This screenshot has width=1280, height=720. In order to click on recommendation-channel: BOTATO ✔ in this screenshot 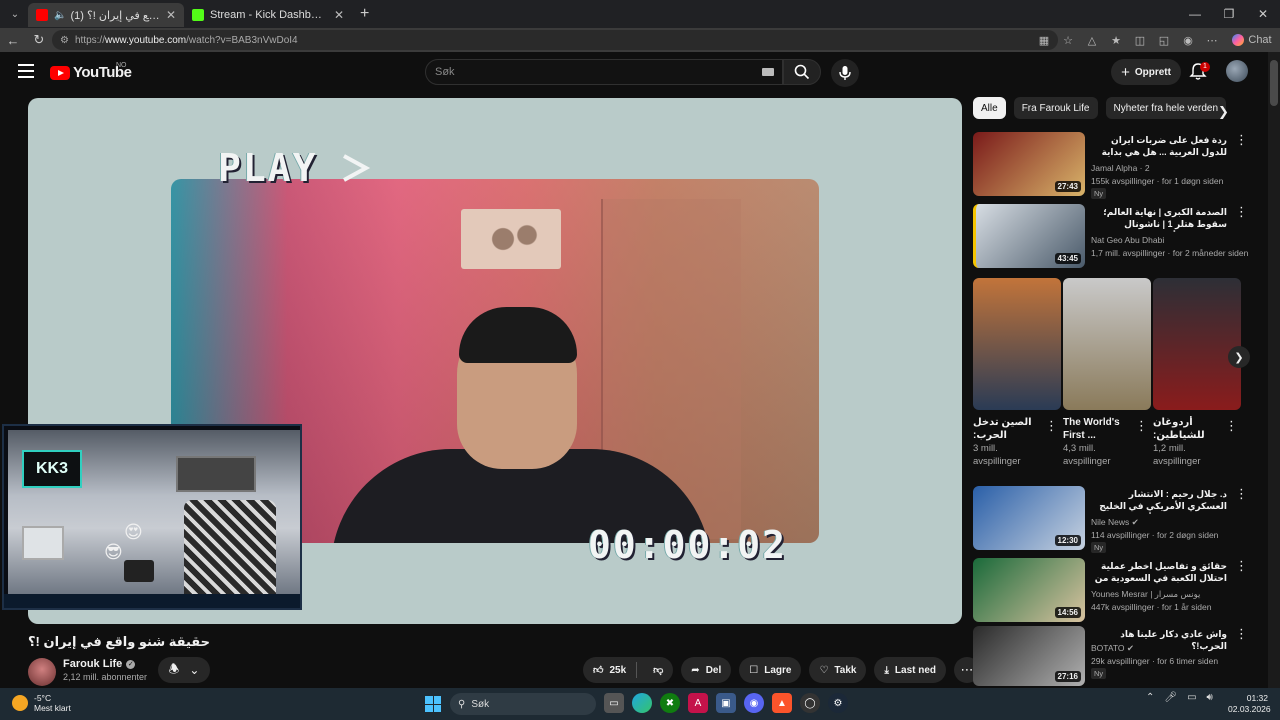, I will do `click(1112, 648)`.